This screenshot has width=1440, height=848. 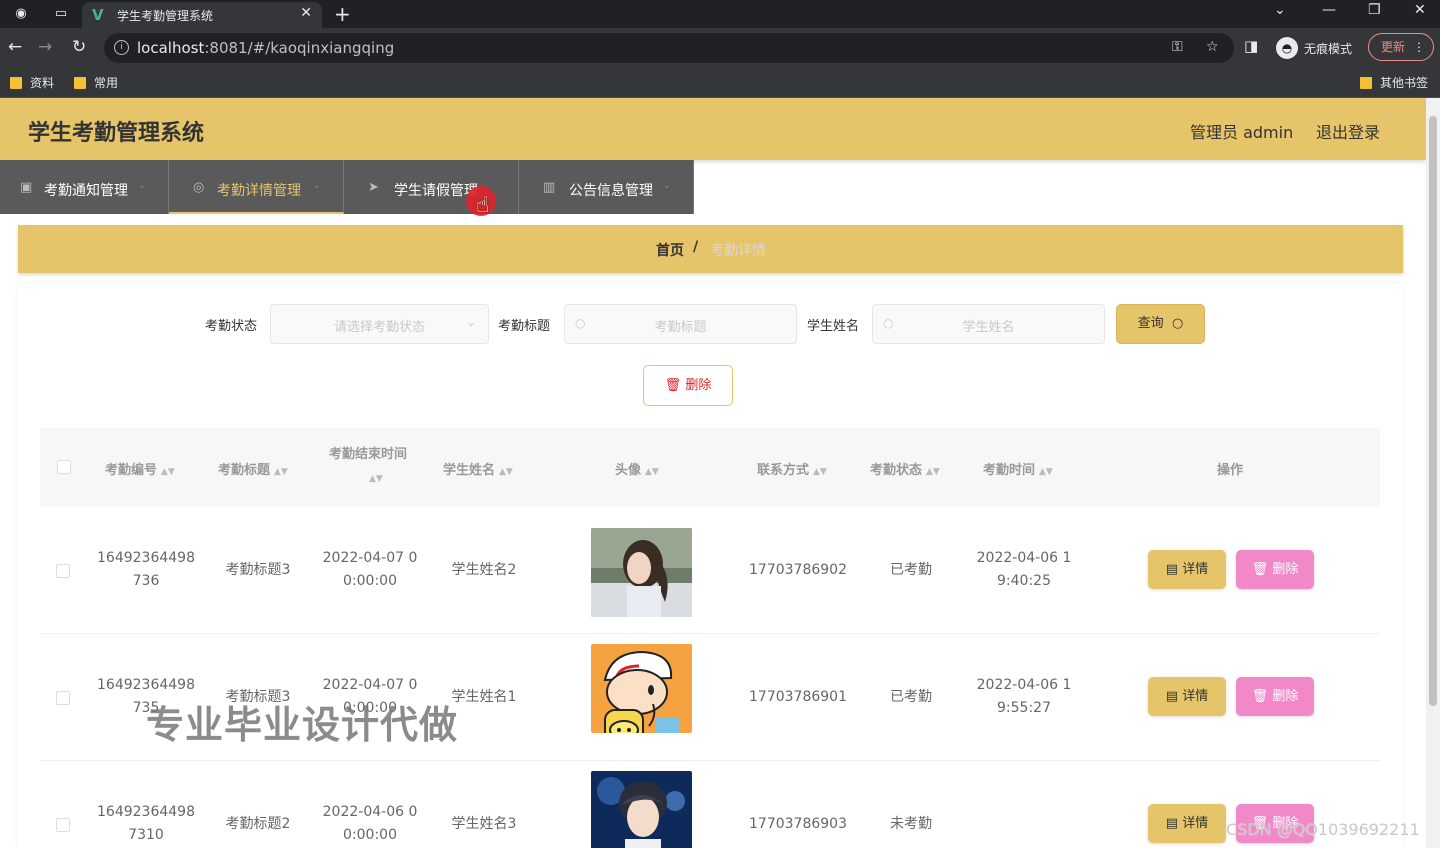 I want to click on cell-name: 学生姓名3, so click(x=484, y=824).